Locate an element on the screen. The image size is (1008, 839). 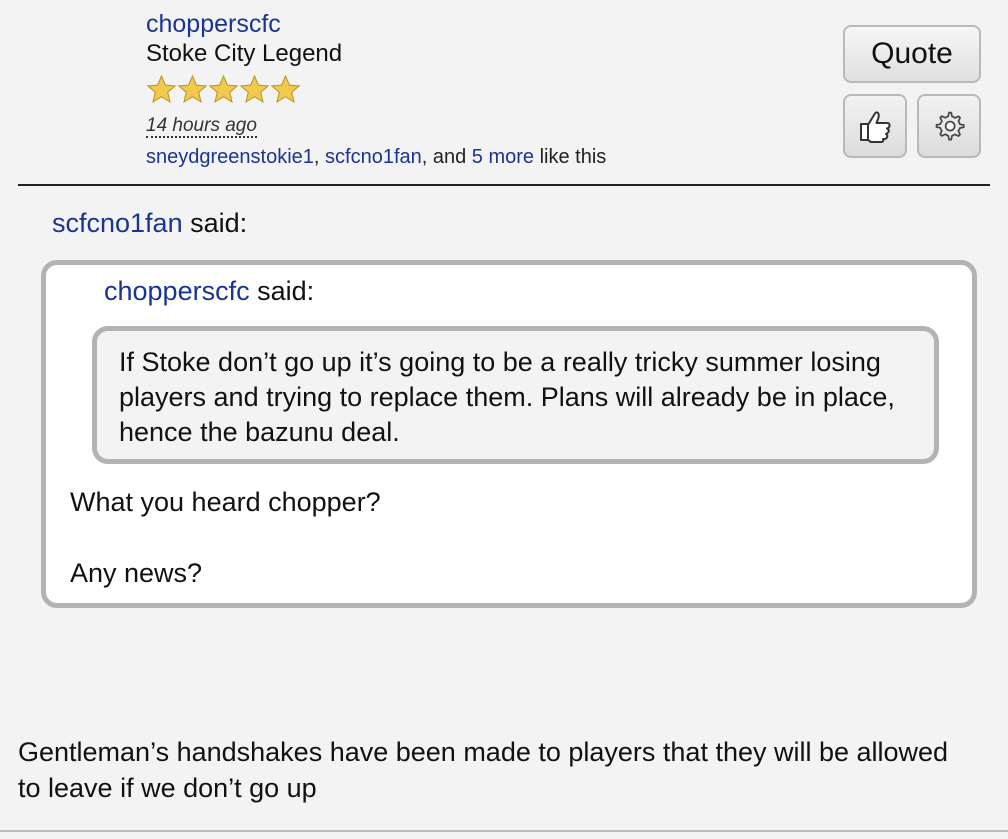
likes-more-link: 5 more is located at coordinates (503, 157).